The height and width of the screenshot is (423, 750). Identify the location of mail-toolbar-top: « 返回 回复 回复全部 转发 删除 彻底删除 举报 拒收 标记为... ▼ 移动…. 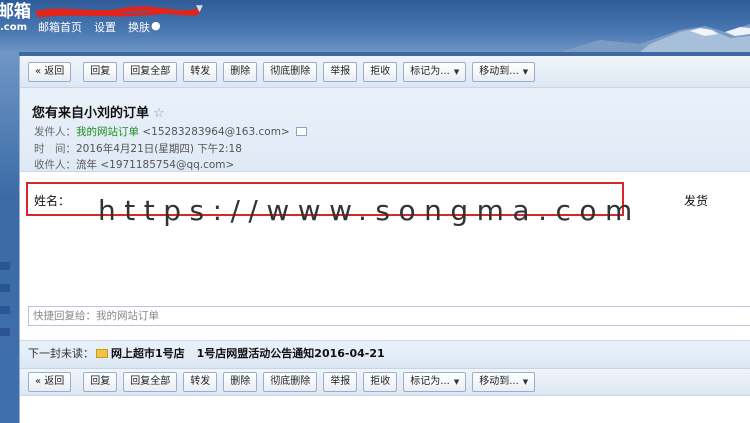
(385, 72).